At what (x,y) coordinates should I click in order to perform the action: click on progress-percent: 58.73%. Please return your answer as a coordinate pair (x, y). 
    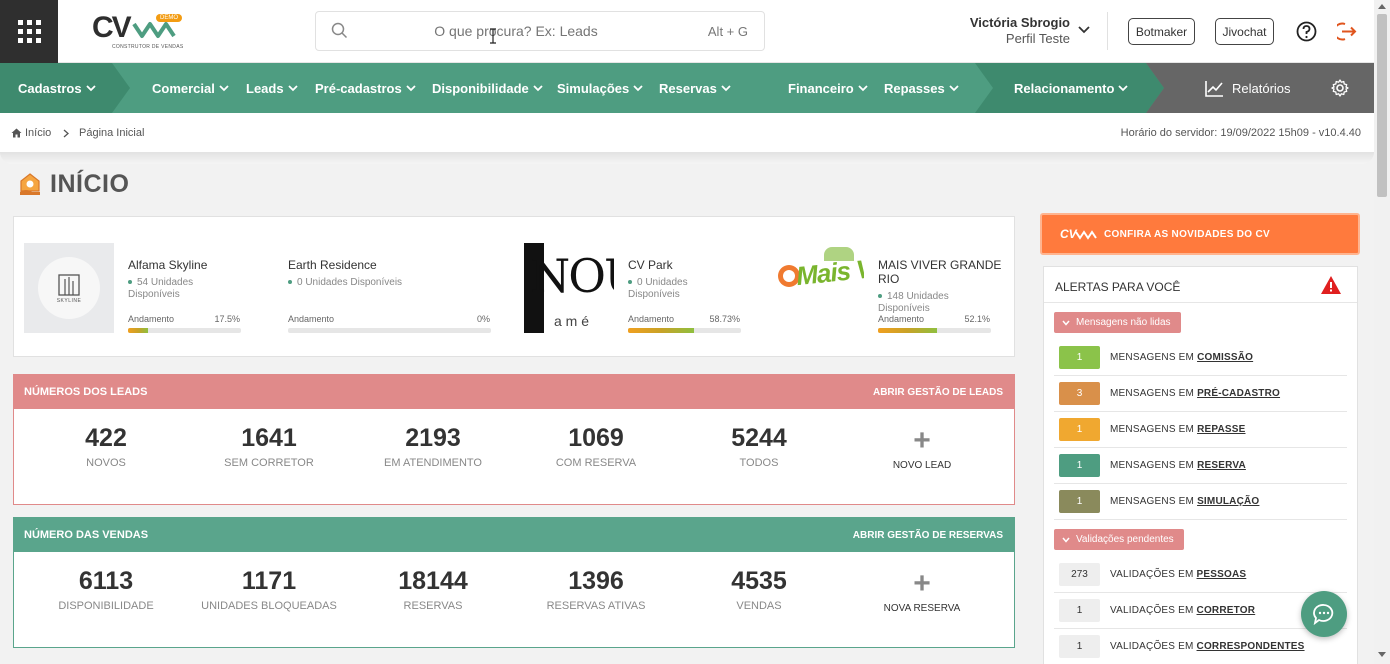
    Looking at the image, I should click on (724, 319).